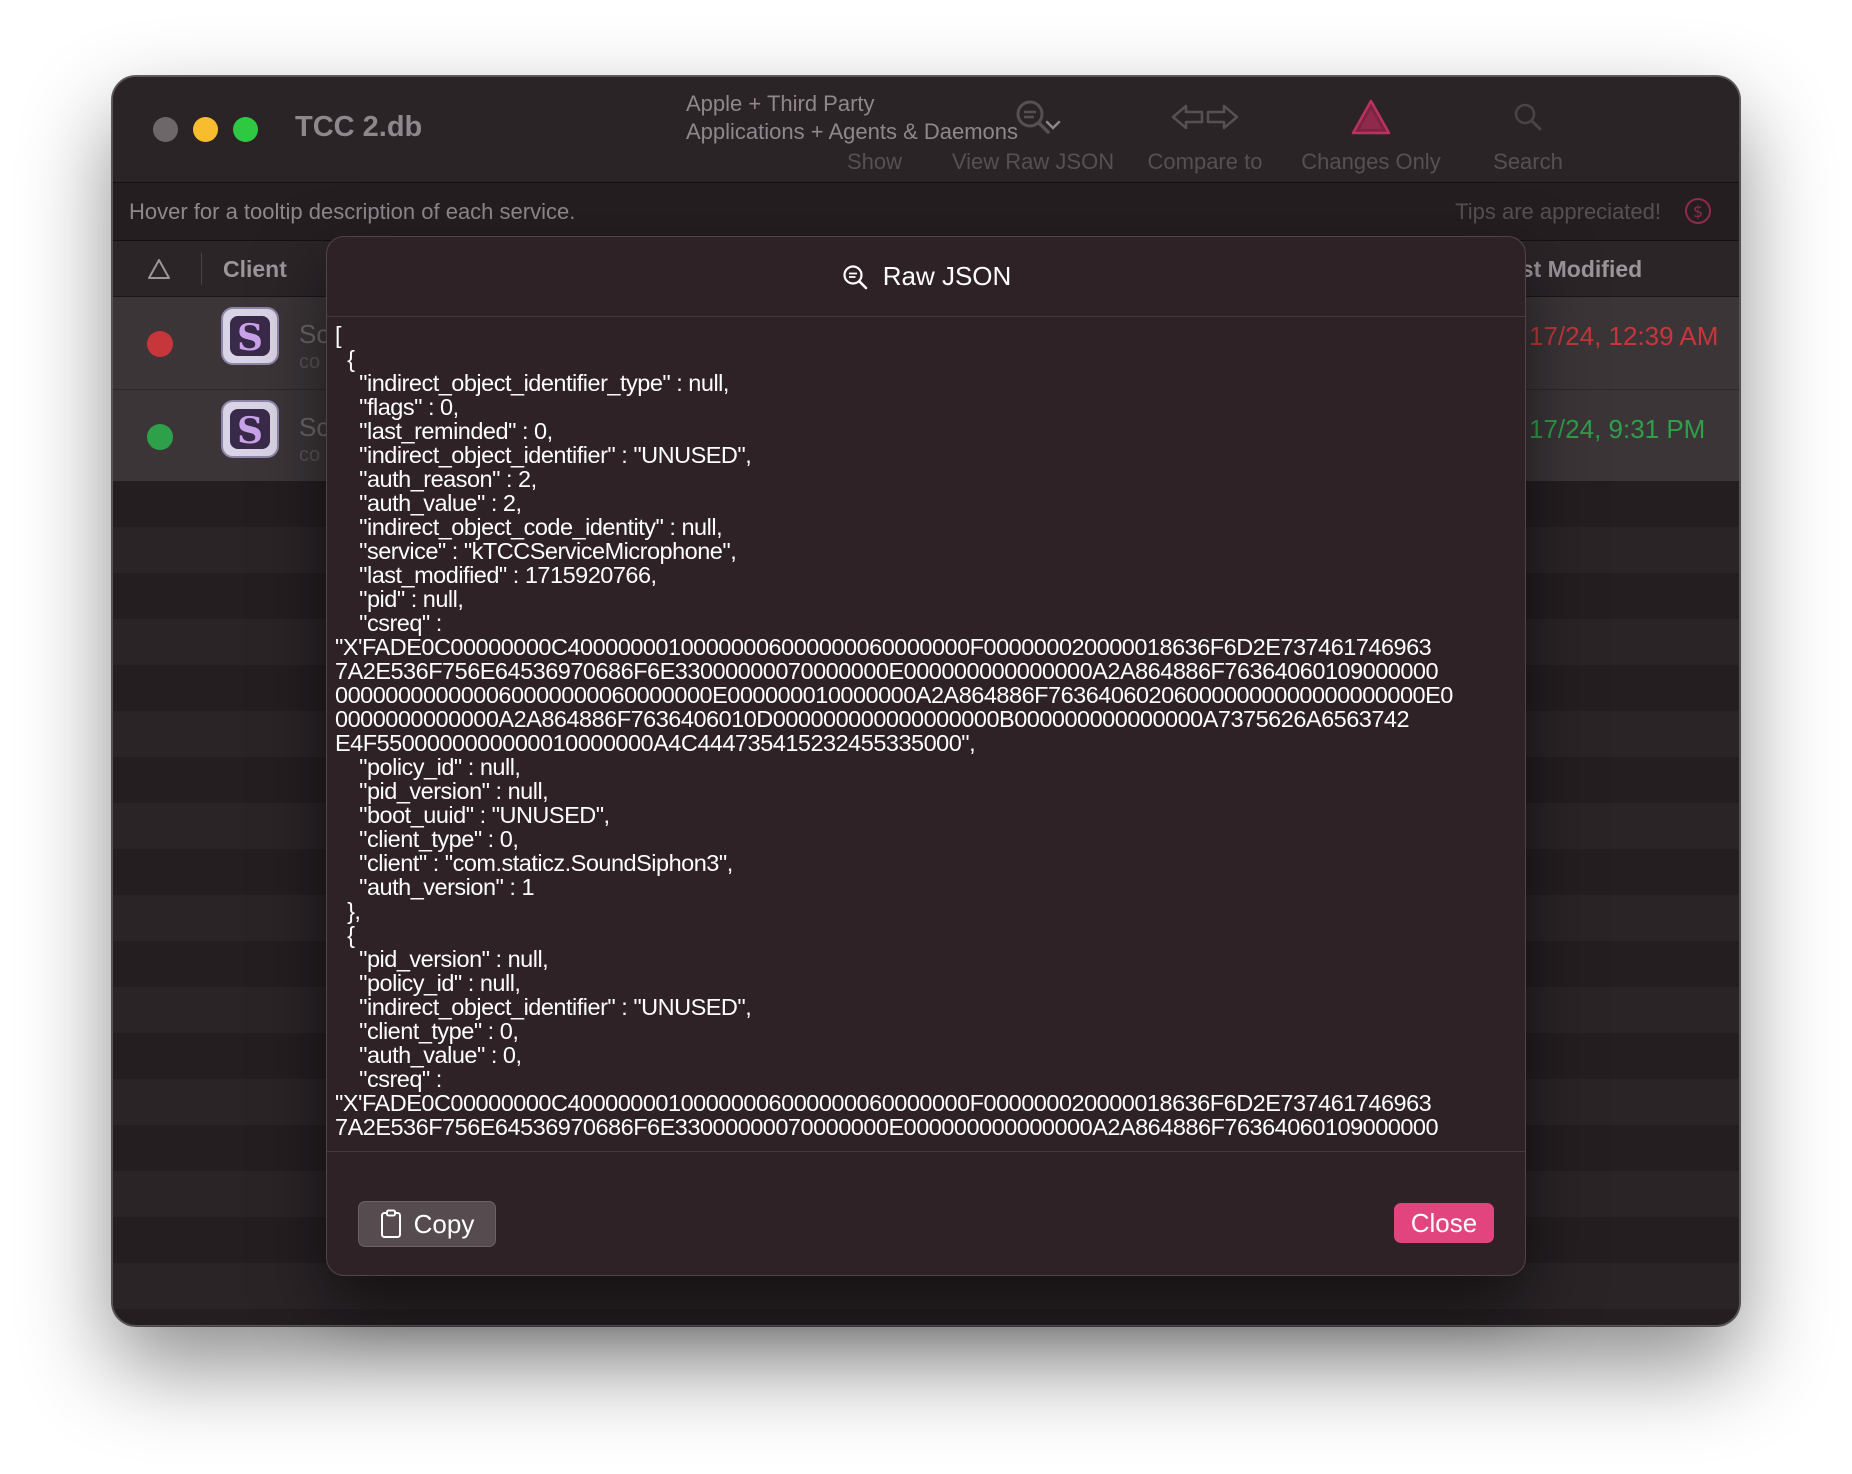  Describe the element at coordinates (245, 129) in the screenshot. I see `window-zoom-button` at that location.